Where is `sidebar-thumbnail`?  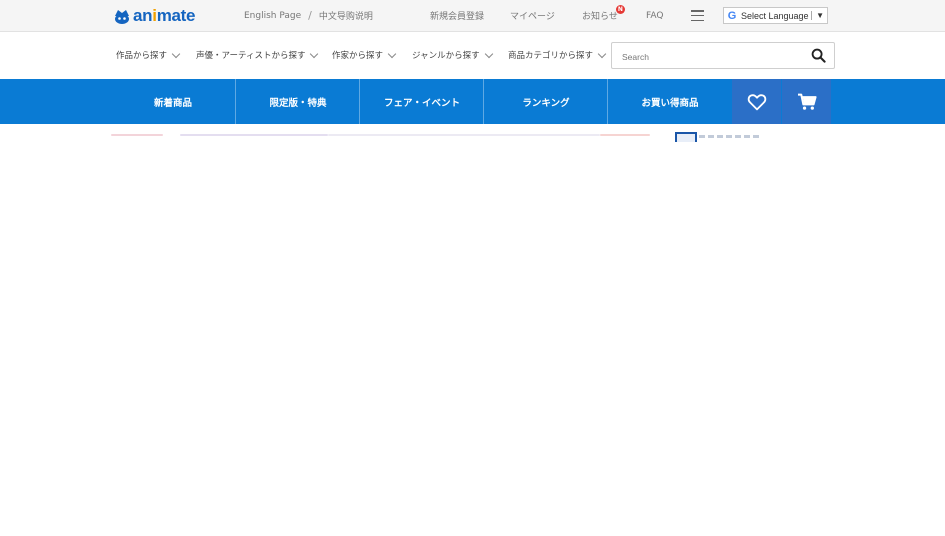 sidebar-thumbnail is located at coordinates (686, 137).